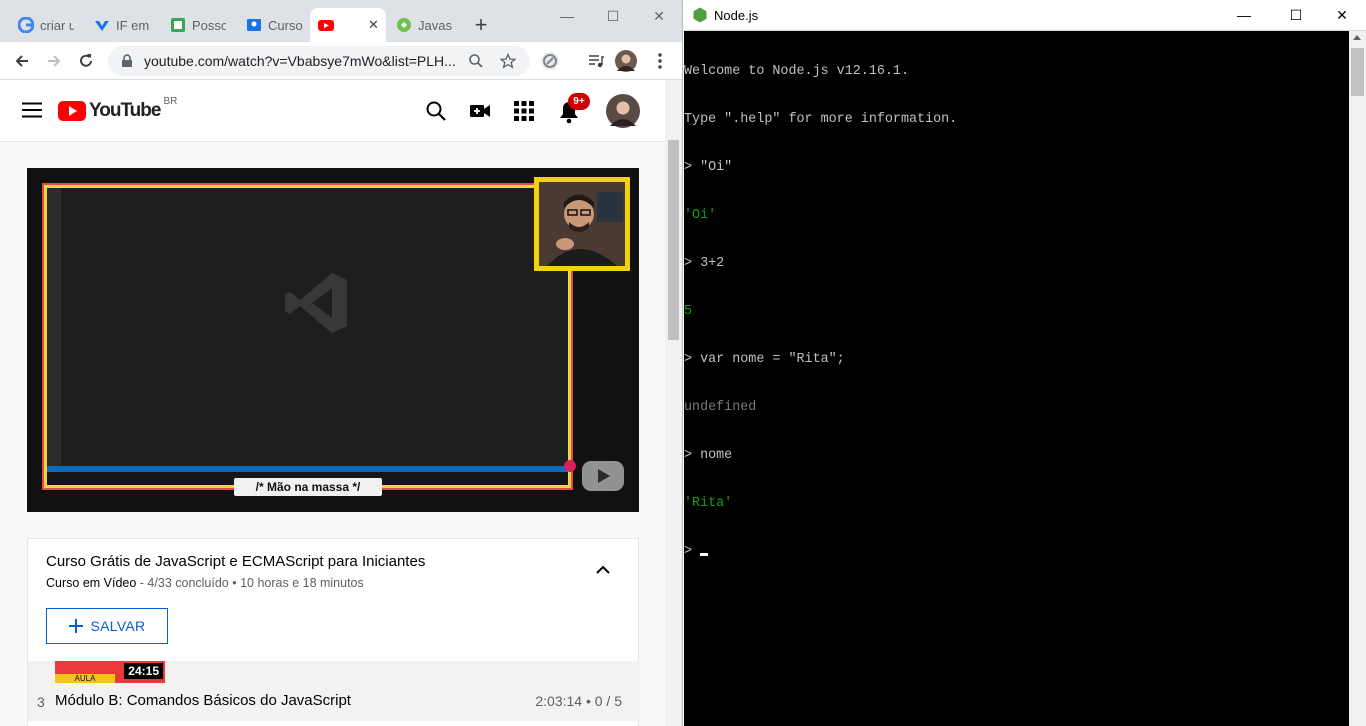  I want to click on notifications-button: 9+, so click(573, 108).